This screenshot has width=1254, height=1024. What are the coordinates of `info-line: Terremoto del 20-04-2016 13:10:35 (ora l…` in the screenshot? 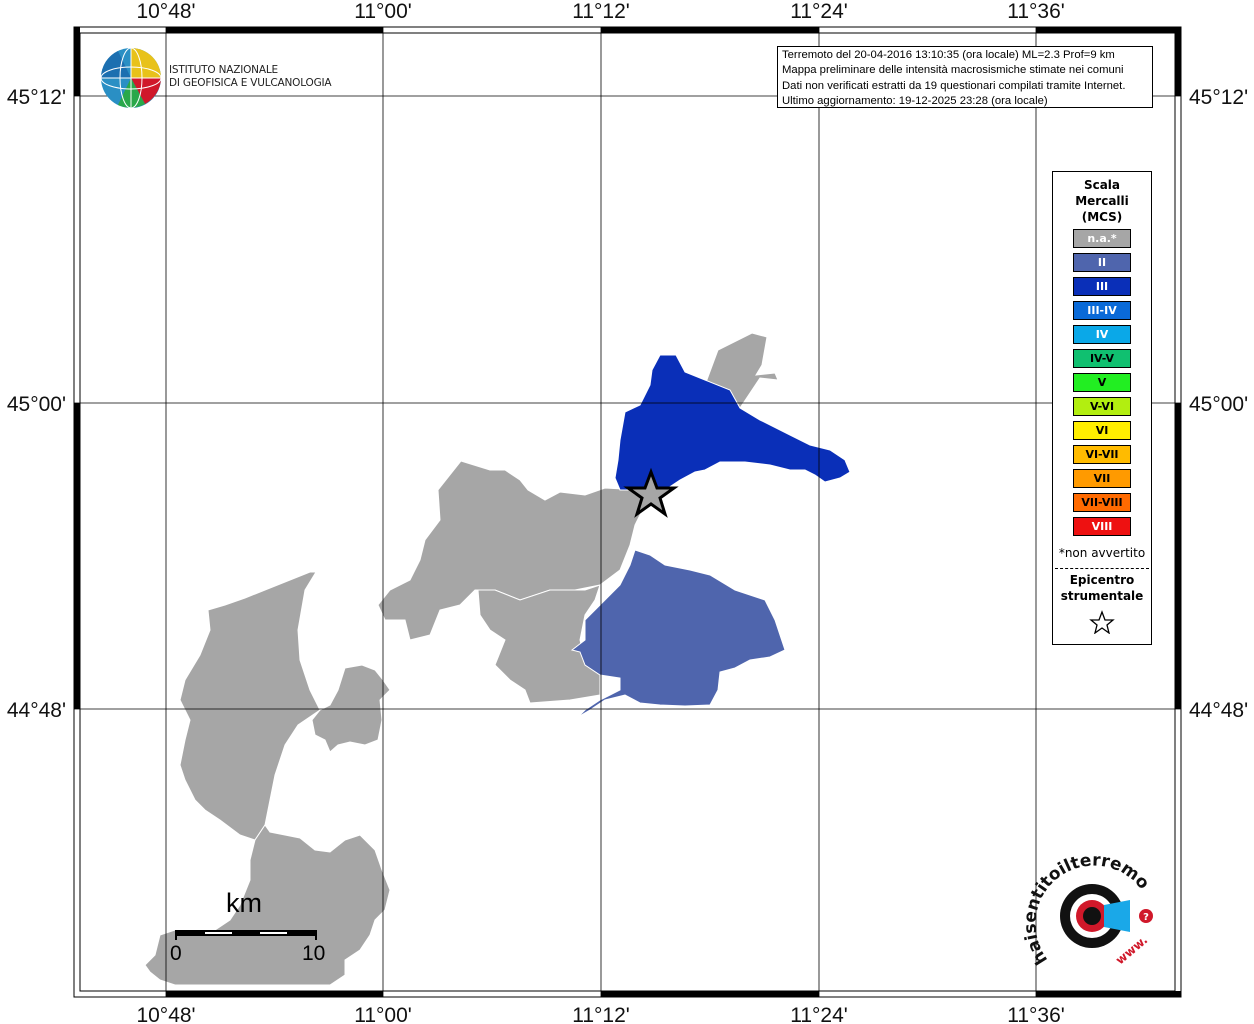 It's located at (948, 55).